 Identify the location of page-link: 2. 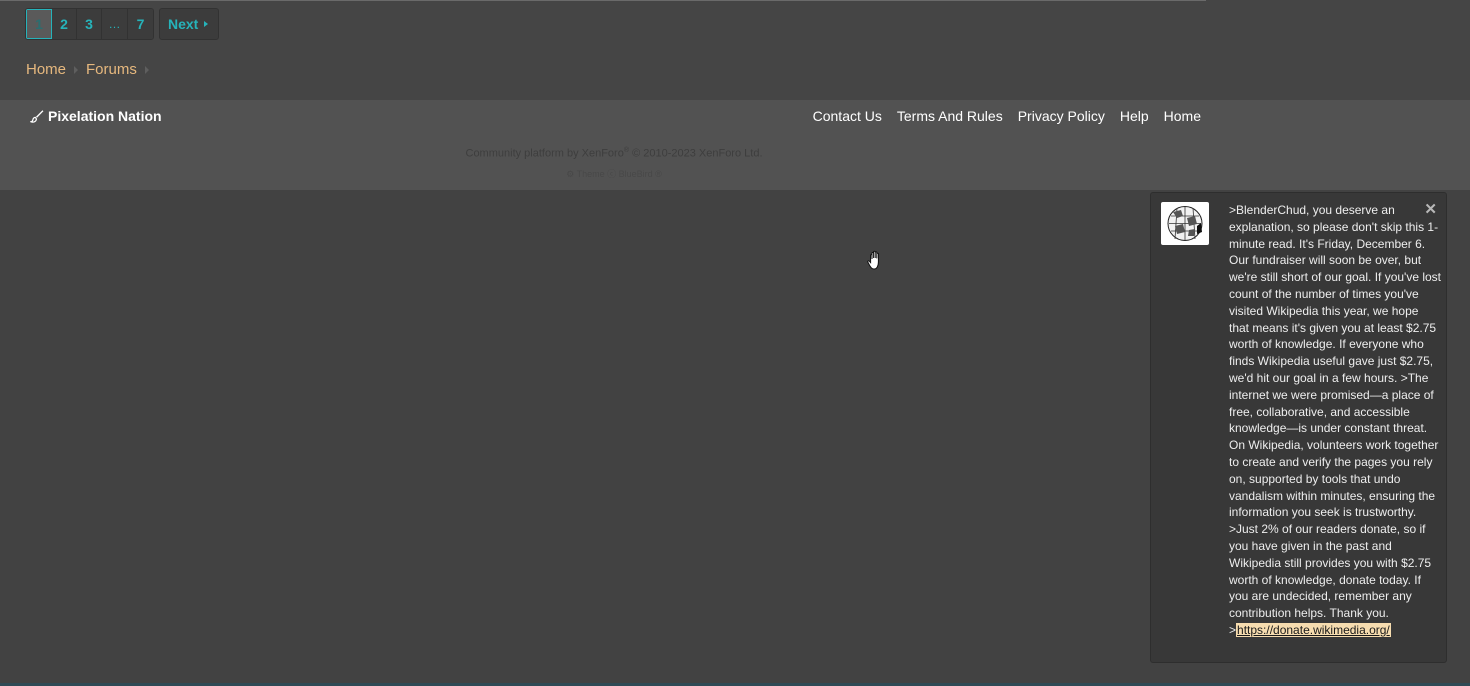
(64, 24).